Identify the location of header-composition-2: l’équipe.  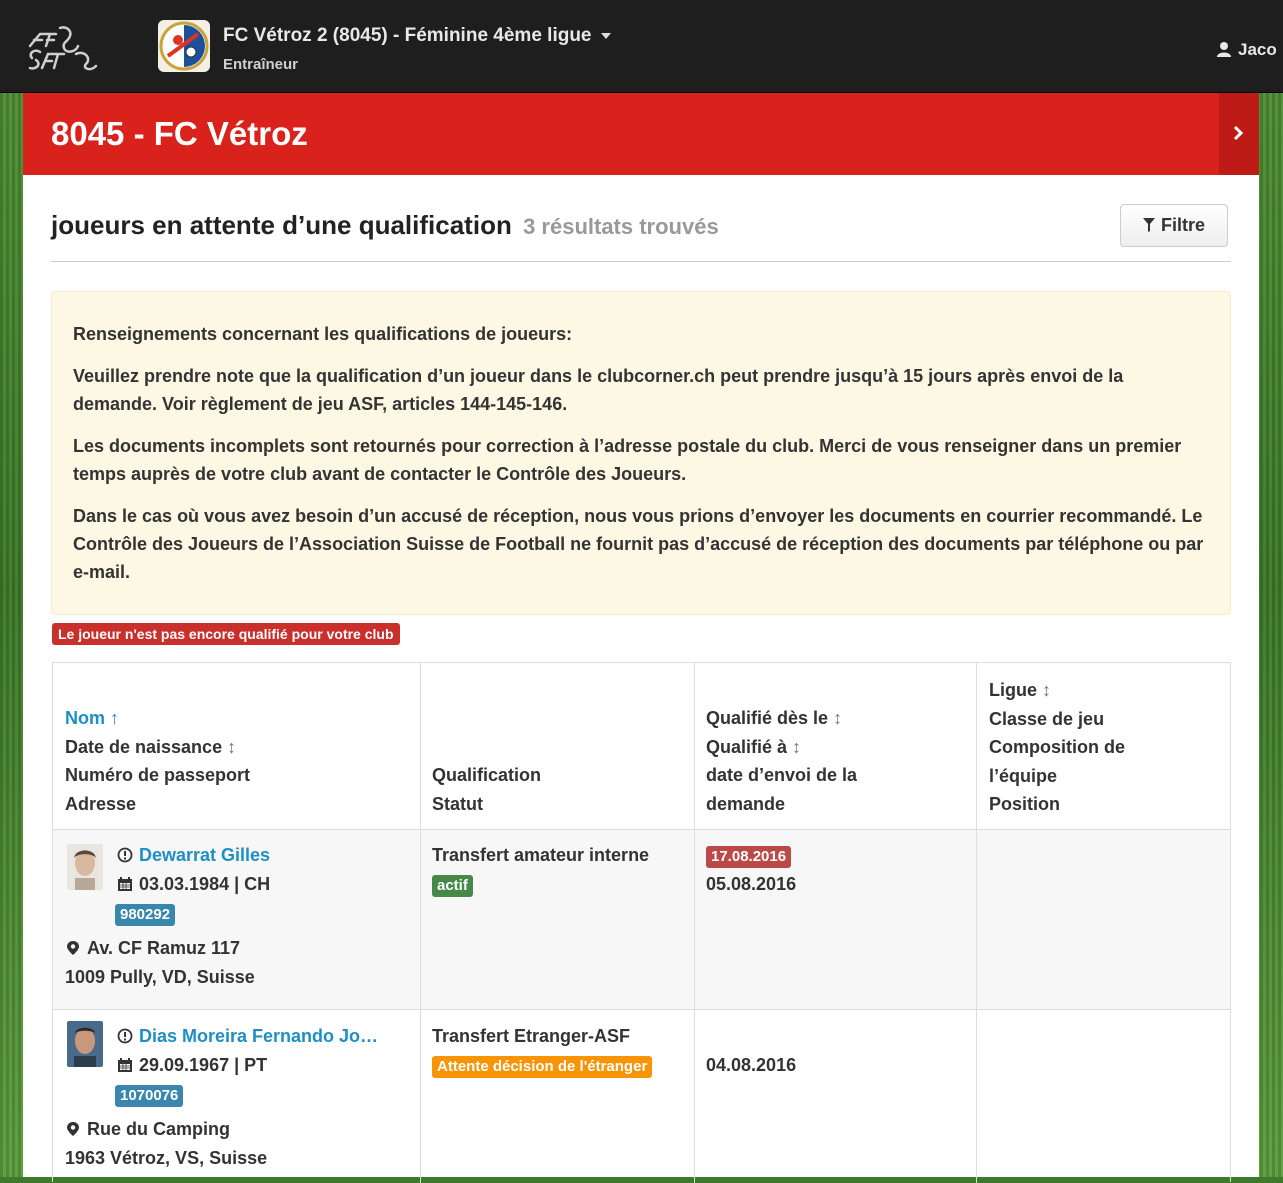
(1023, 775).